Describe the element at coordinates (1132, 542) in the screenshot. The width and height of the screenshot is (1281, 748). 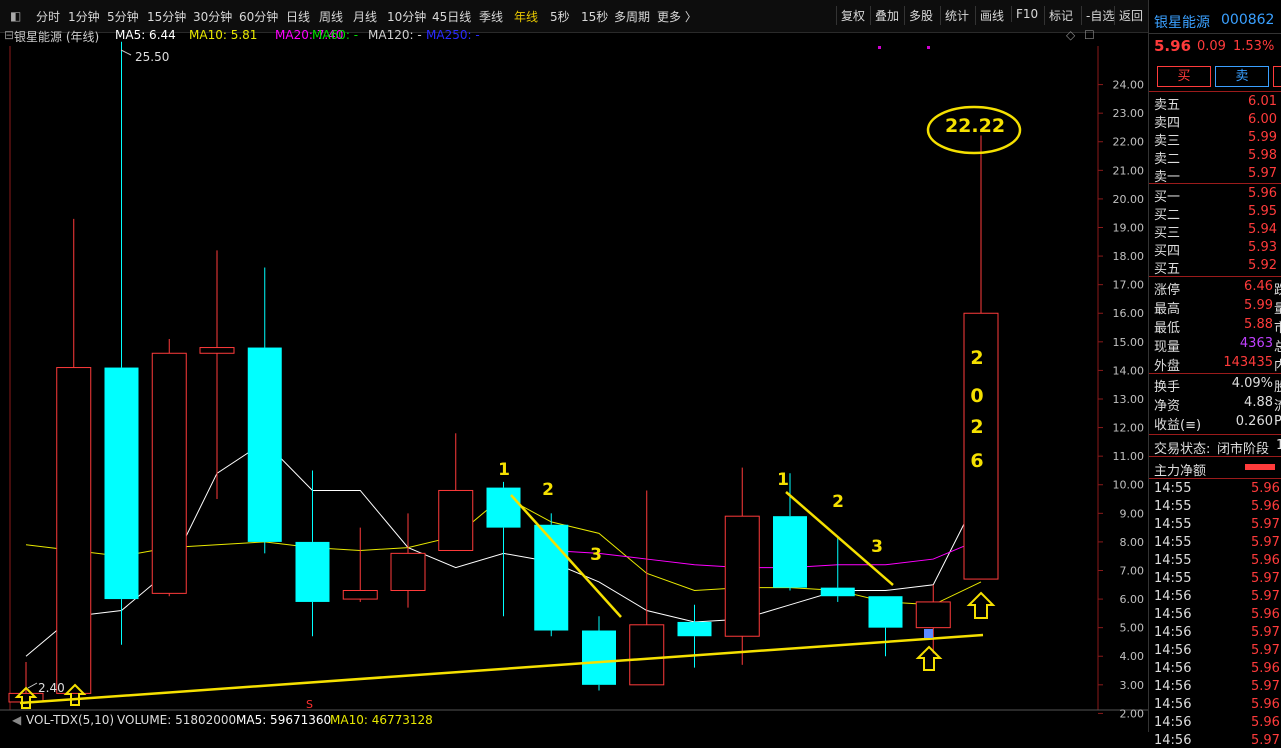
I see `y-tick-label: 8.00` at that location.